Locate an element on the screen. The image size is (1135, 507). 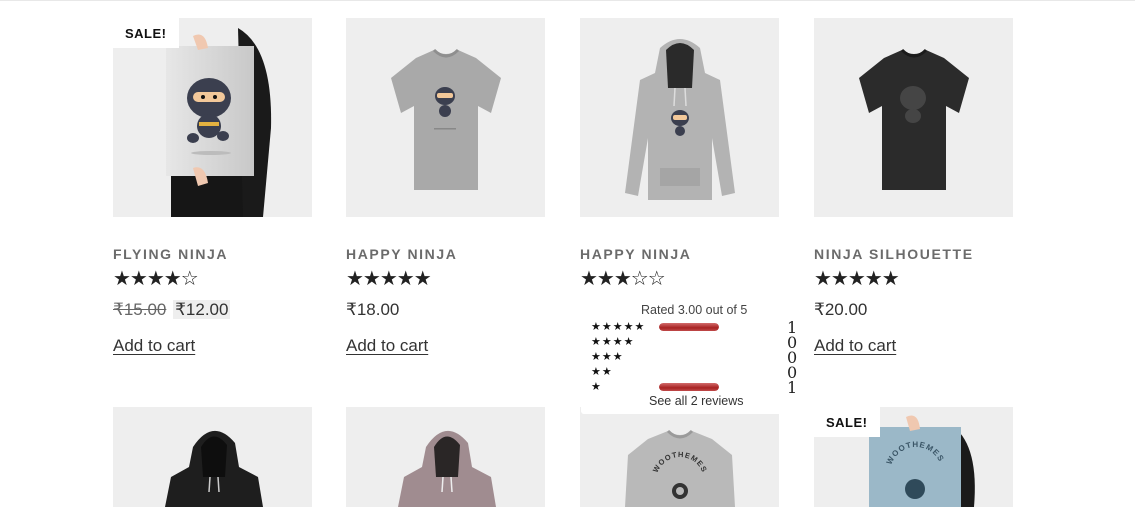
woothemes-sweatshirt-image: WOOTHEMES is located at coordinates (680, 468).